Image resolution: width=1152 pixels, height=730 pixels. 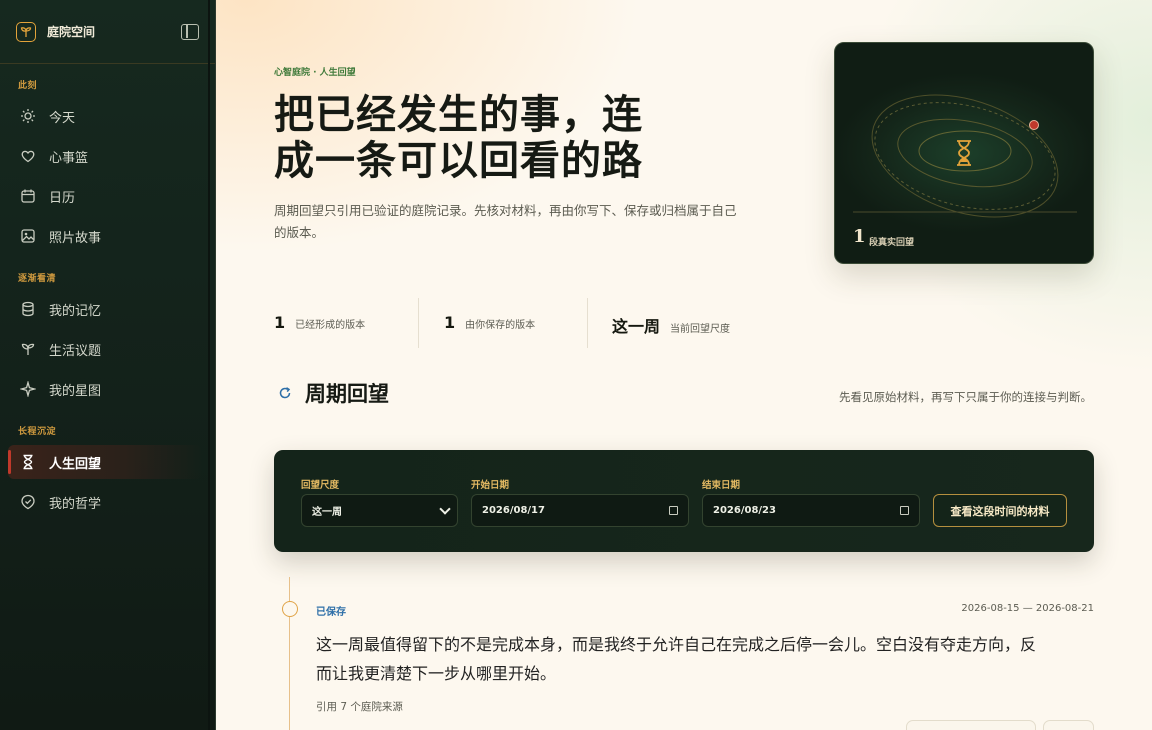 I want to click on entry-date-range: 2026-08-15 — 2026-08-21, so click(x=1027, y=608).